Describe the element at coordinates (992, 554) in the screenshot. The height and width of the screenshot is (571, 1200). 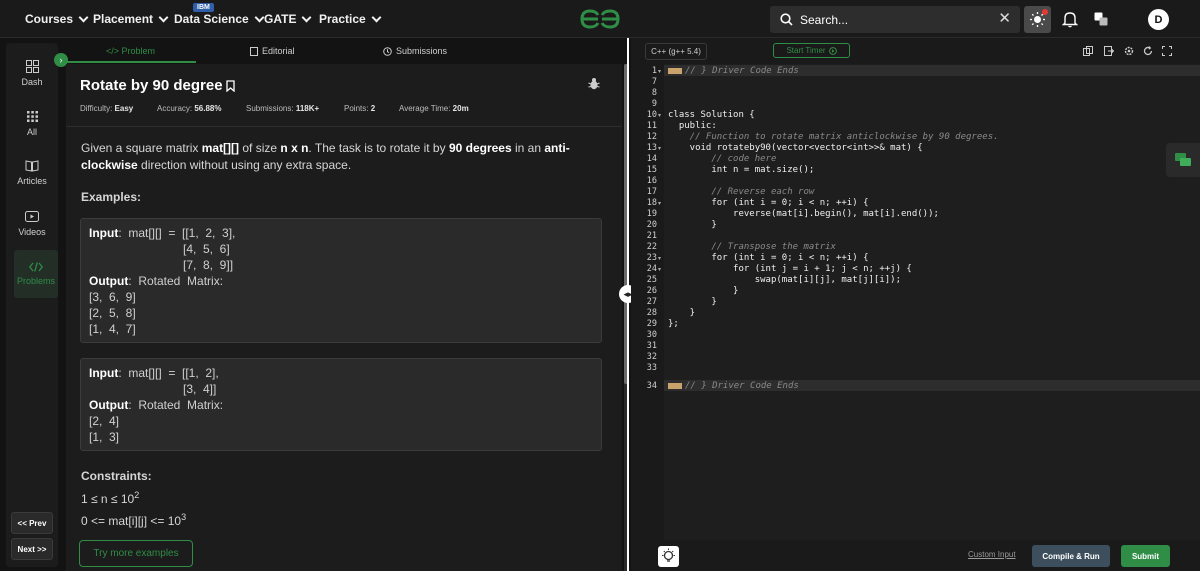
I see `custom-input-link: Custom Input` at that location.